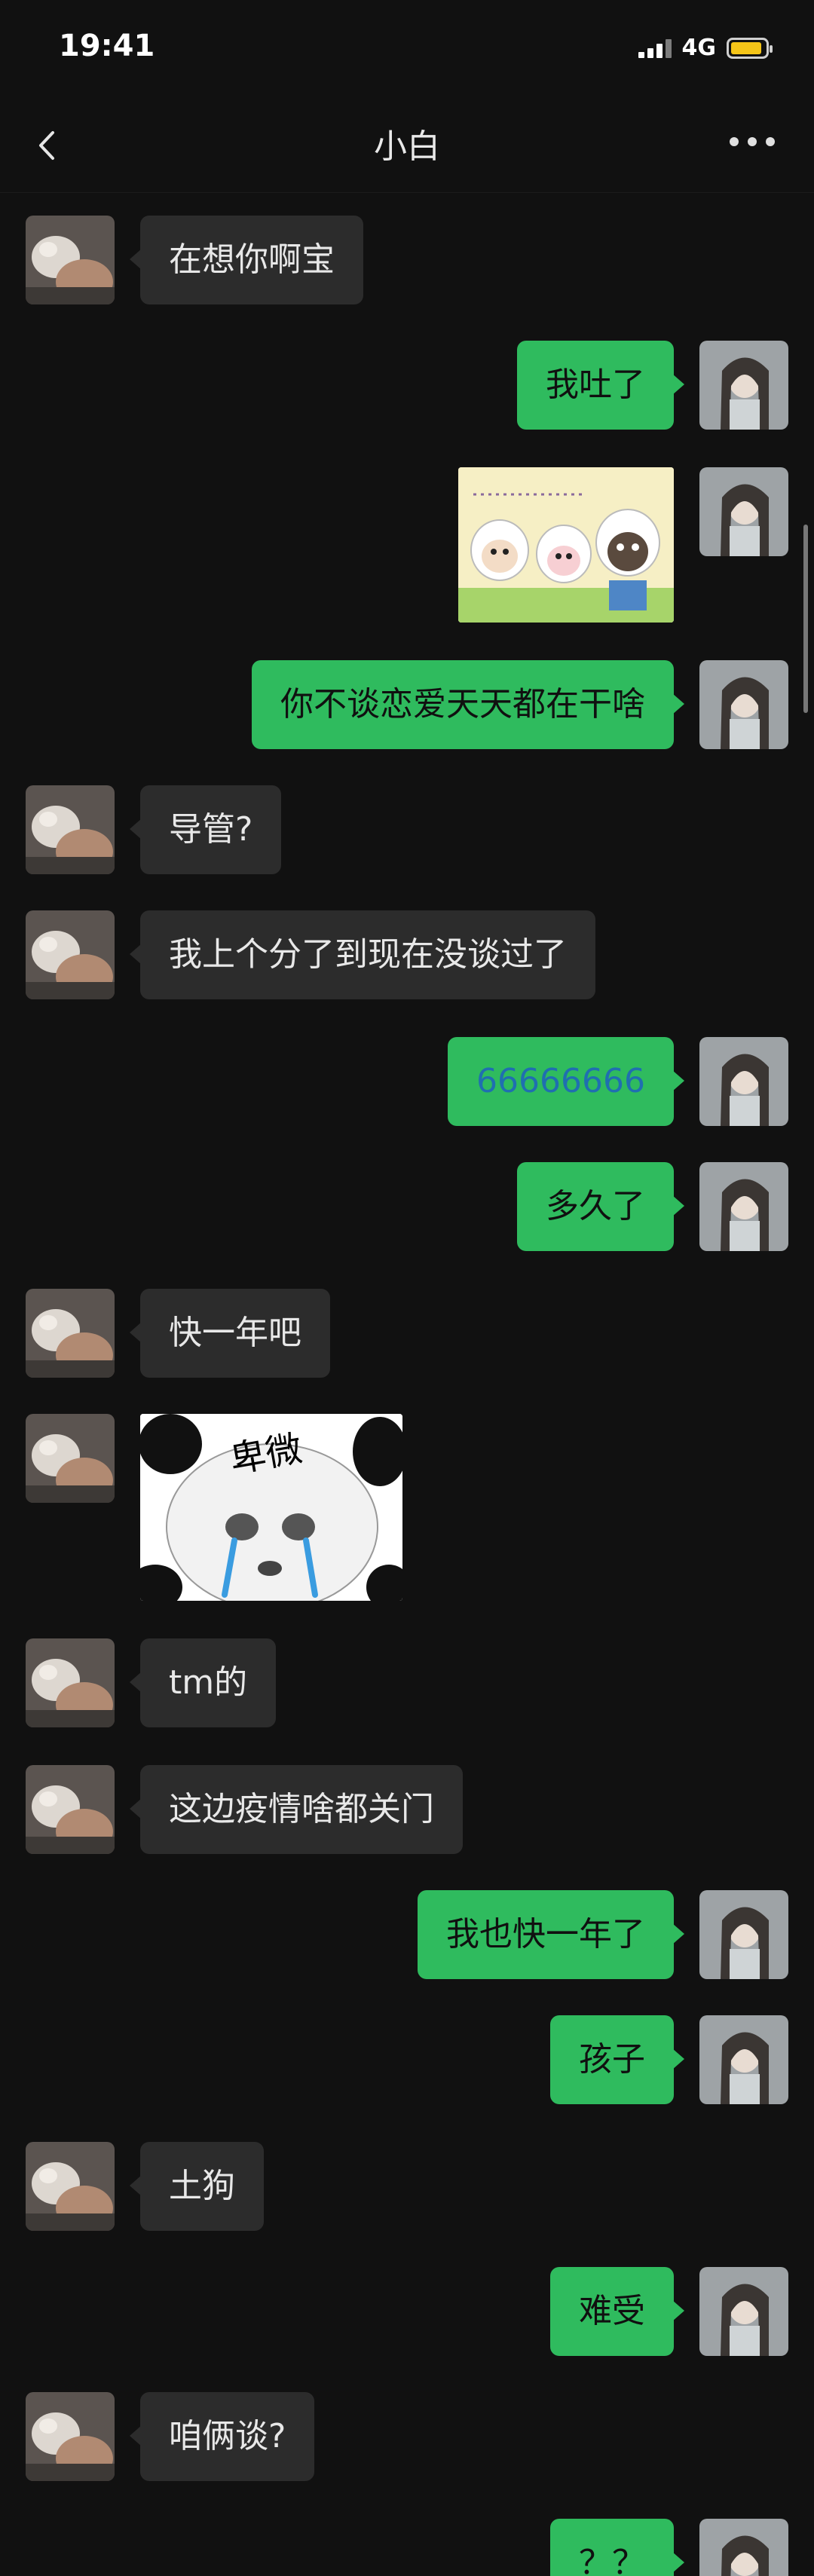  I want to click on message-bubble: 导管?, so click(205, 830).